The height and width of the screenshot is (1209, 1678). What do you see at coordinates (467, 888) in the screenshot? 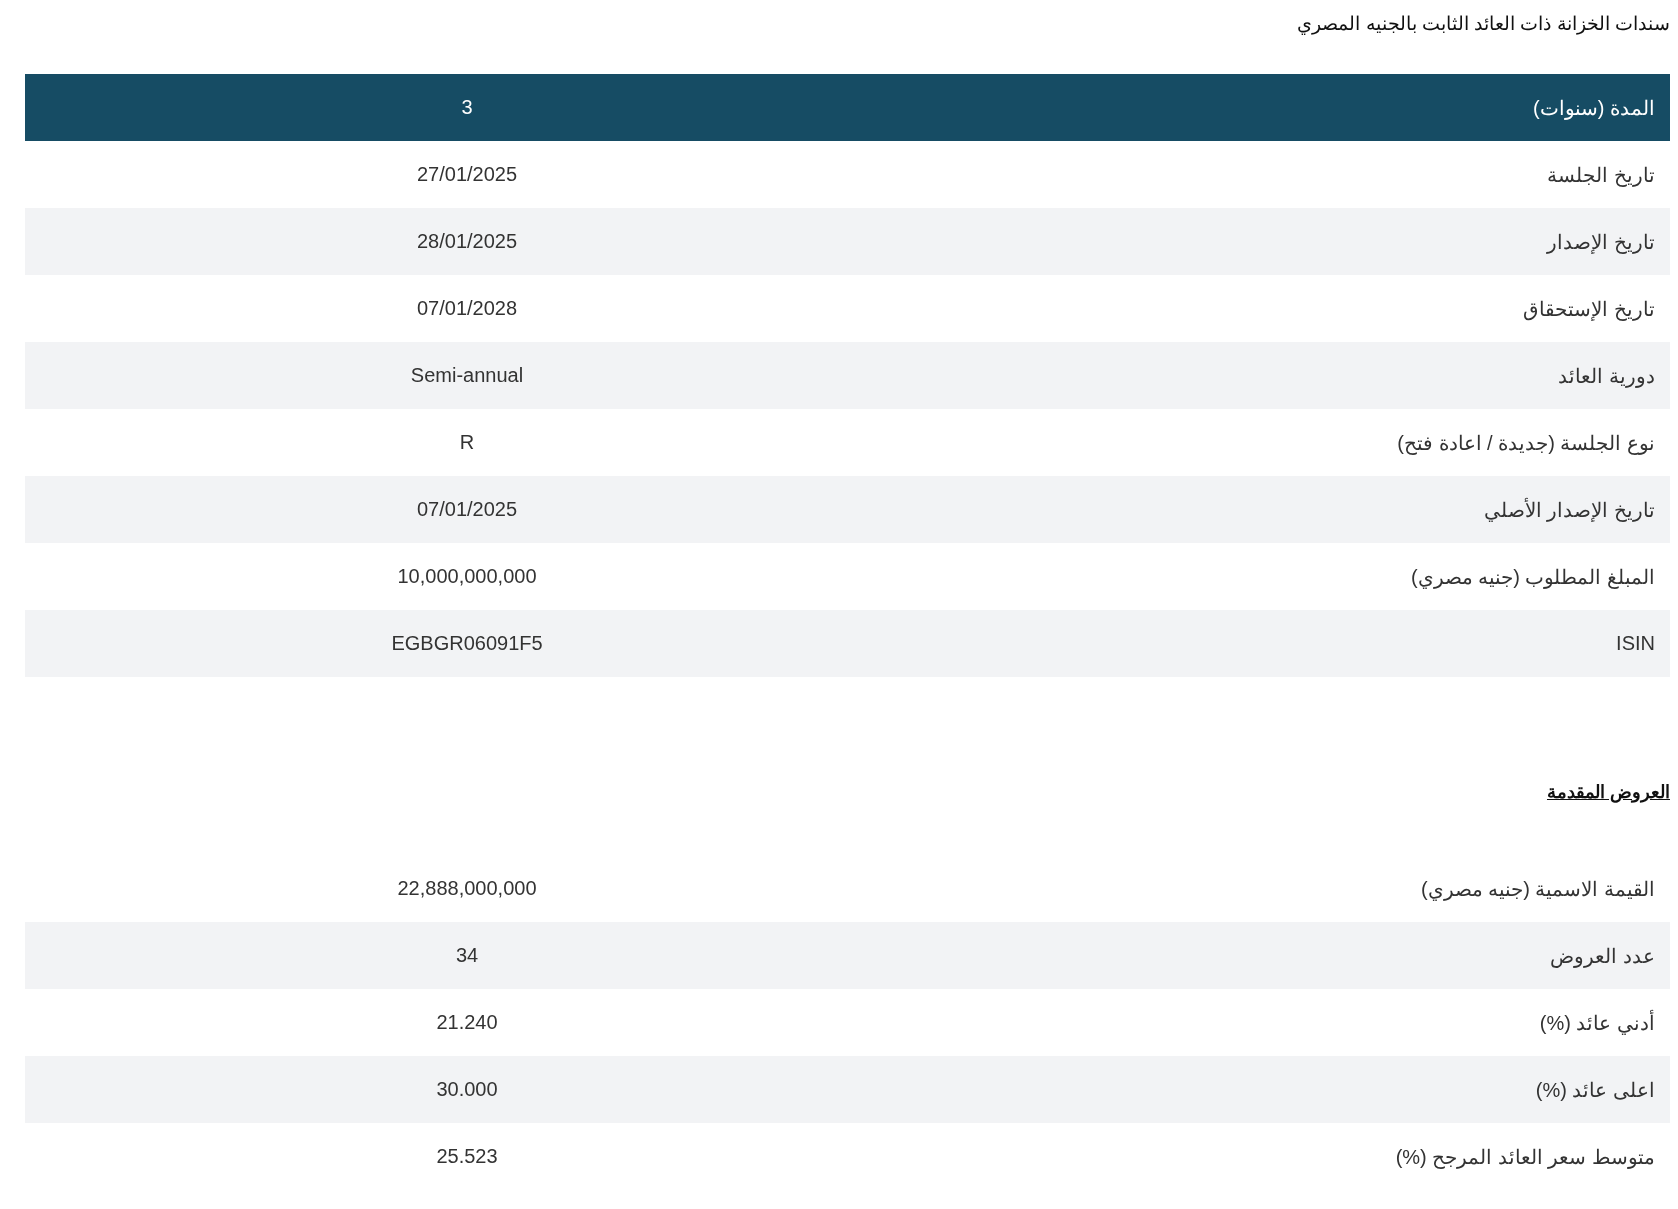
I see `row-value: 22,888,000,000` at bounding box center [467, 888].